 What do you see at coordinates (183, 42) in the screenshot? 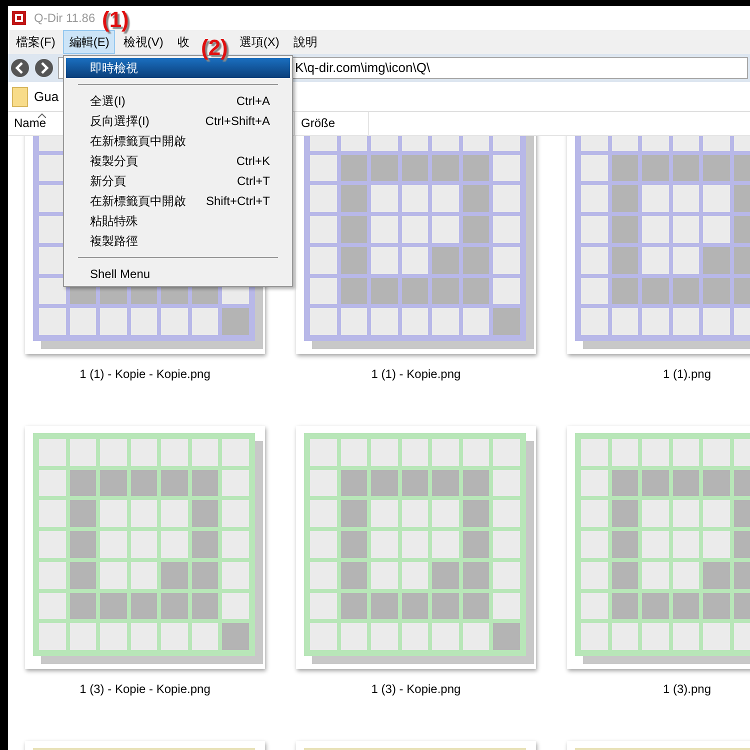
I see `menu-bar-item: 收` at bounding box center [183, 42].